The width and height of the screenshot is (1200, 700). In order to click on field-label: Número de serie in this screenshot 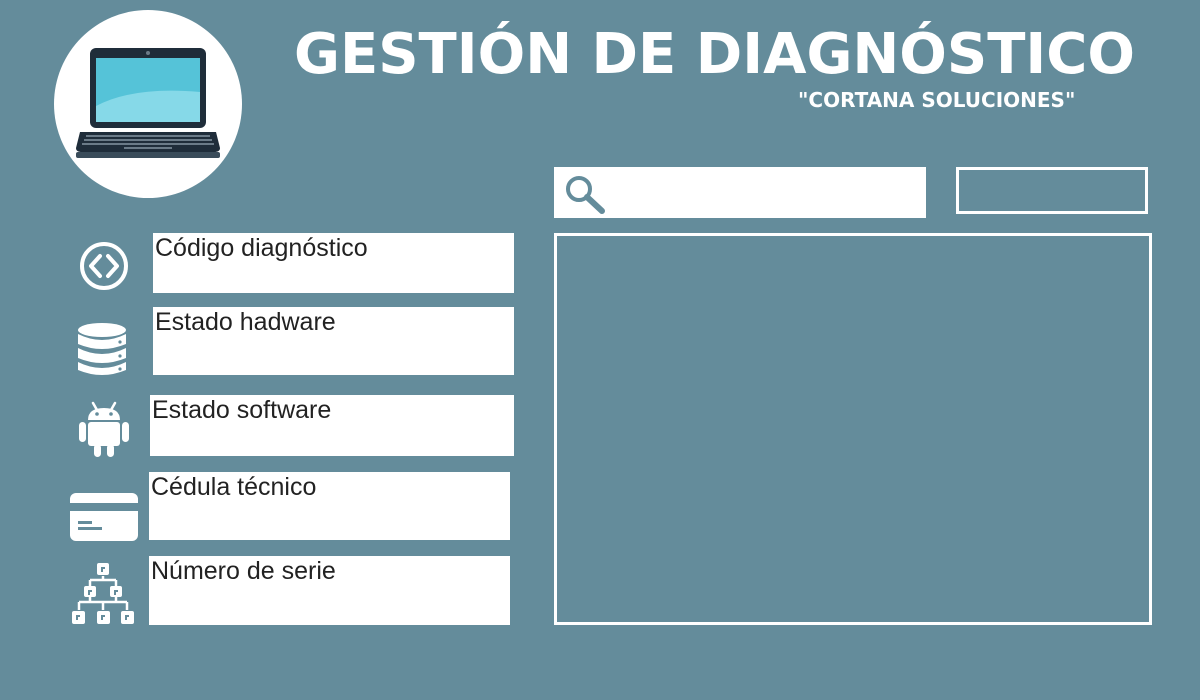, I will do `click(243, 571)`.